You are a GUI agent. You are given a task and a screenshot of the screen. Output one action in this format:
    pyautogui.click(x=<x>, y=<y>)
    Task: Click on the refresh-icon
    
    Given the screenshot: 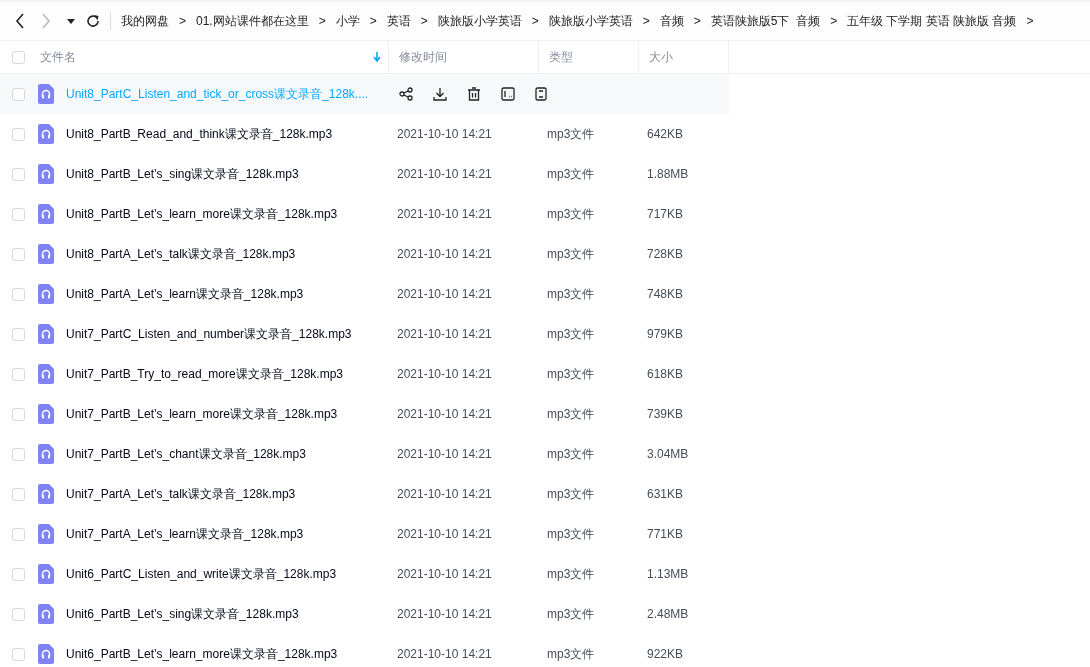 What is the action you would take?
    pyautogui.click(x=93, y=21)
    